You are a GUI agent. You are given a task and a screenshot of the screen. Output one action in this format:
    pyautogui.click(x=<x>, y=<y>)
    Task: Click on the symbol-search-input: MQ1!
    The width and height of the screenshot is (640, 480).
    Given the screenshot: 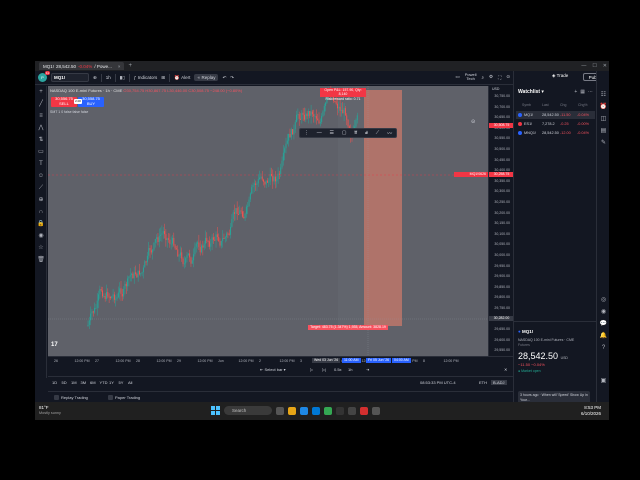 What is the action you would take?
    pyautogui.click(x=70, y=77)
    